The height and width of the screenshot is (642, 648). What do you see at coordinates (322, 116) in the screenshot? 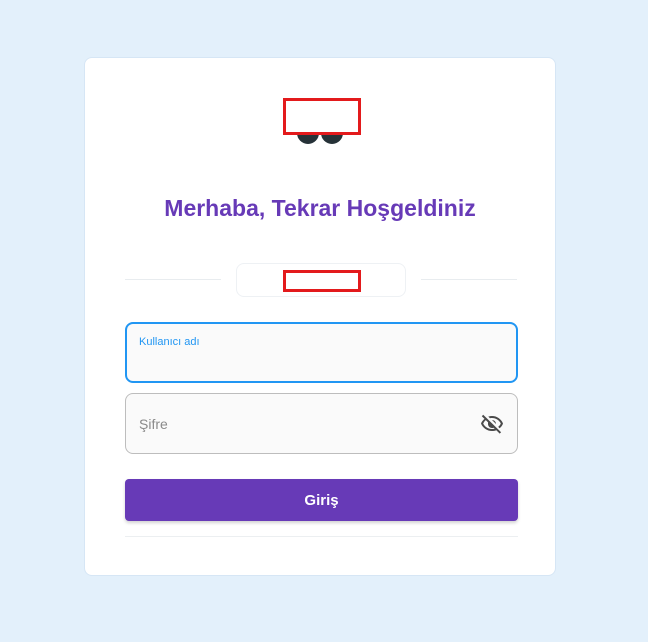
I see `logo-redaction` at bounding box center [322, 116].